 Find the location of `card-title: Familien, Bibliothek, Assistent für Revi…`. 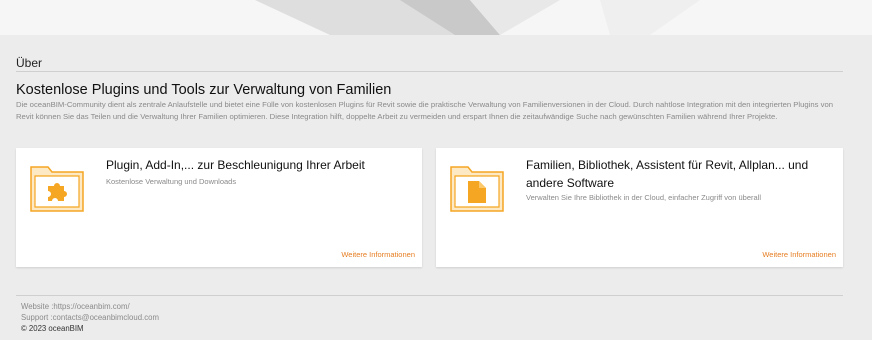

card-title: Familien, Bibliothek, Assistent für Revi… is located at coordinates (667, 174).